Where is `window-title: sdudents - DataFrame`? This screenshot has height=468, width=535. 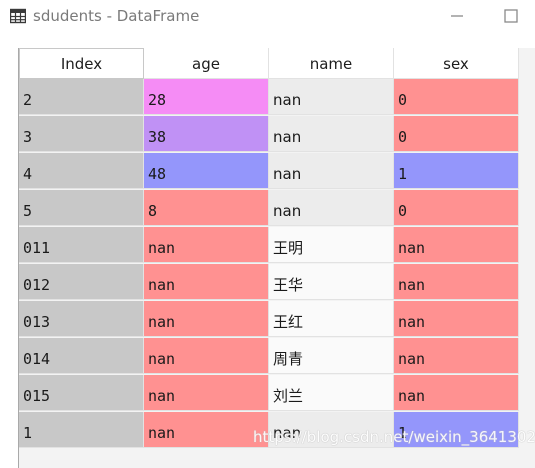 window-title: sdudents - DataFrame is located at coordinates (116, 16).